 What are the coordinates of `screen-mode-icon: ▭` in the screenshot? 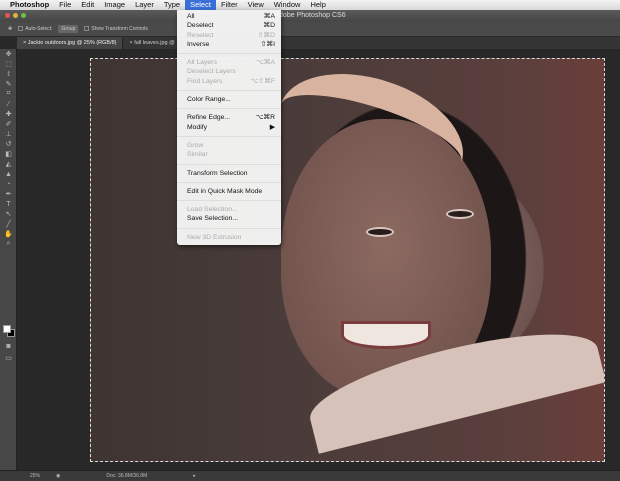 It's located at (8, 358).